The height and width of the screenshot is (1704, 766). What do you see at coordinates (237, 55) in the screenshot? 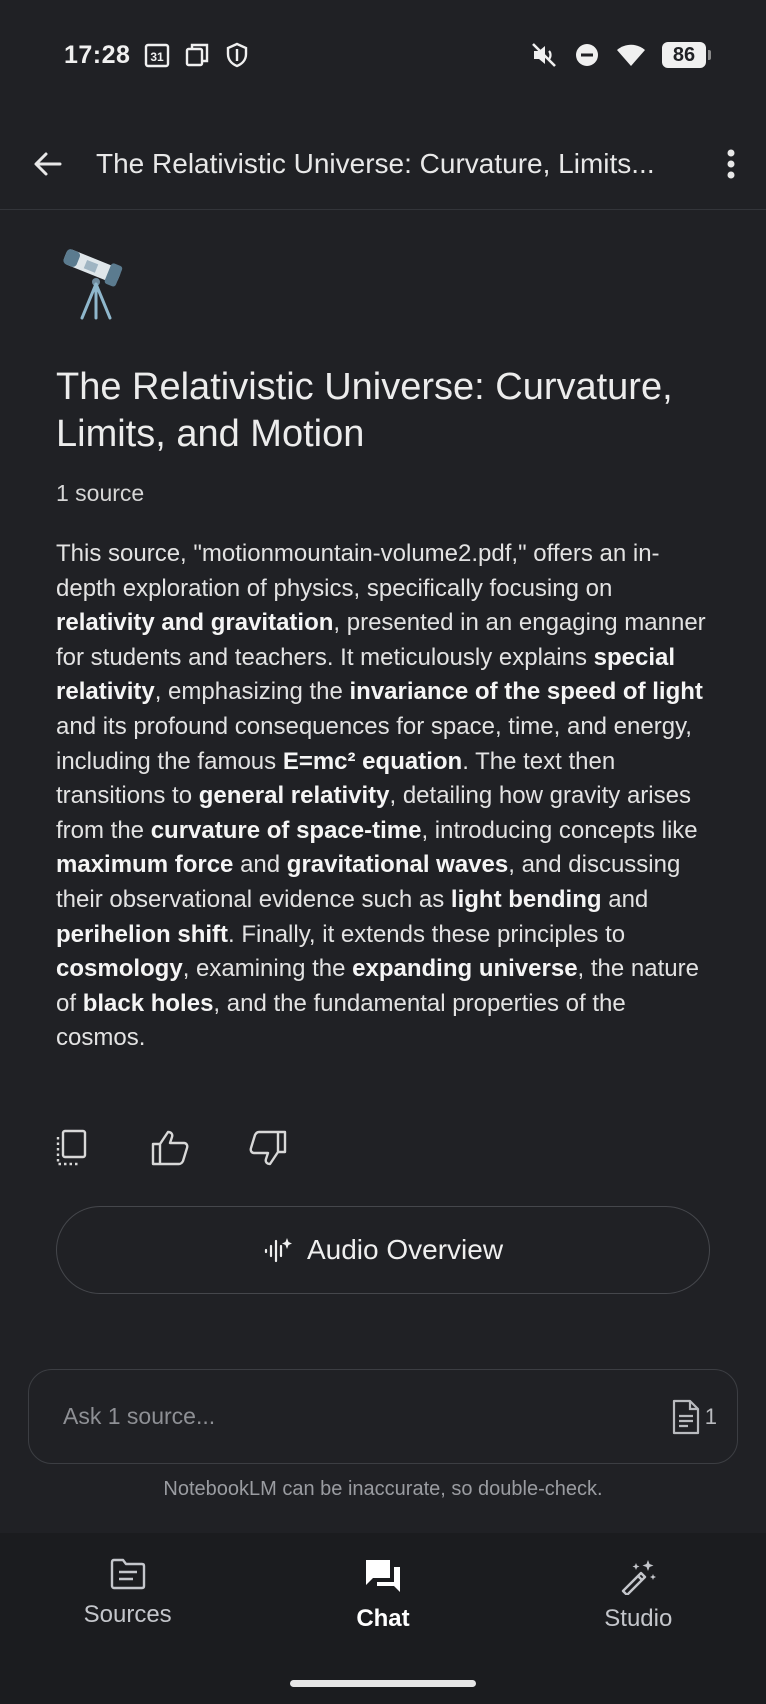
I see `shield-icon` at bounding box center [237, 55].